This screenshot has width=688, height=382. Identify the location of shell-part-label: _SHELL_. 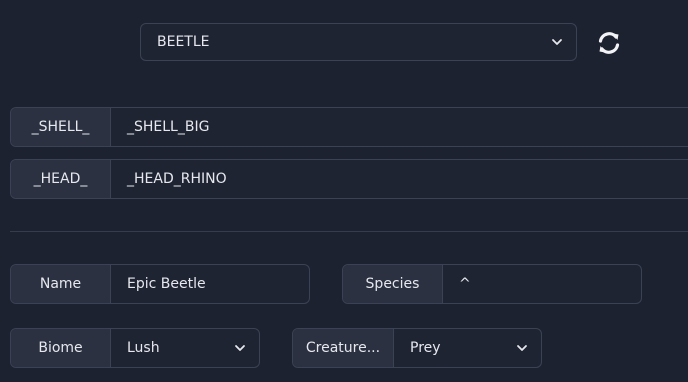
(61, 127).